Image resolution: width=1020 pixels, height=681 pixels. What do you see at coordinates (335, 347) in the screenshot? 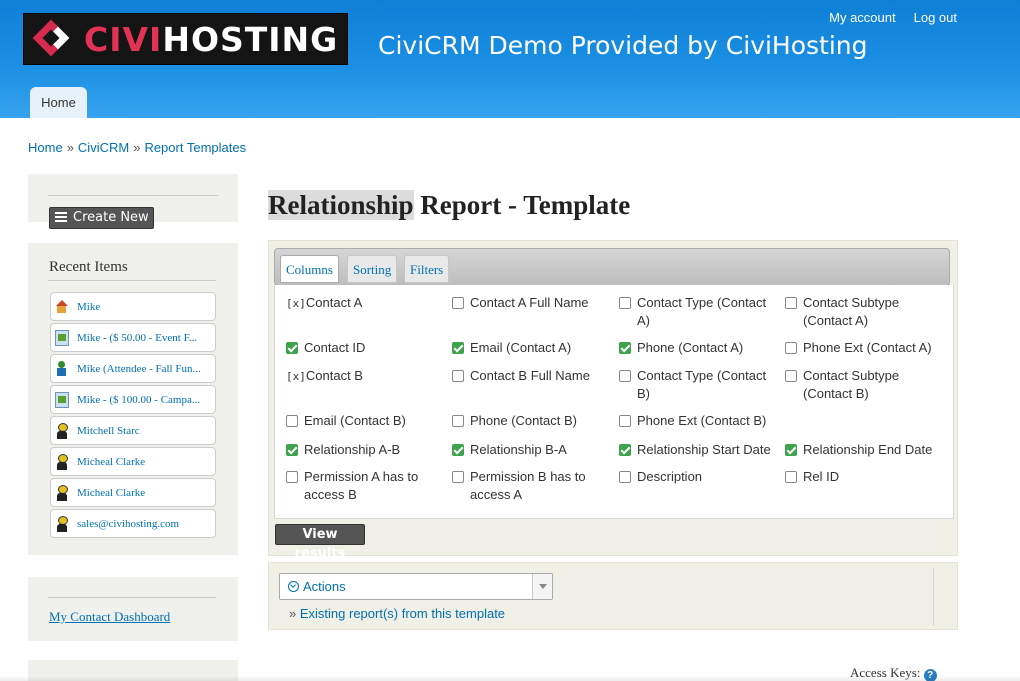
I see `column-option-label: Contact ID` at bounding box center [335, 347].